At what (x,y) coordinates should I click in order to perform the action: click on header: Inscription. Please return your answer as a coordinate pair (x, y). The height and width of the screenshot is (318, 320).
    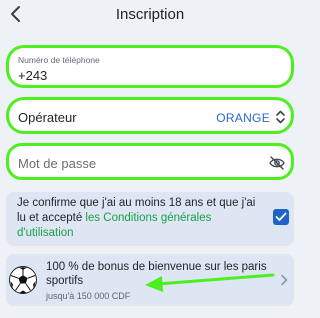
    Looking at the image, I should click on (150, 15).